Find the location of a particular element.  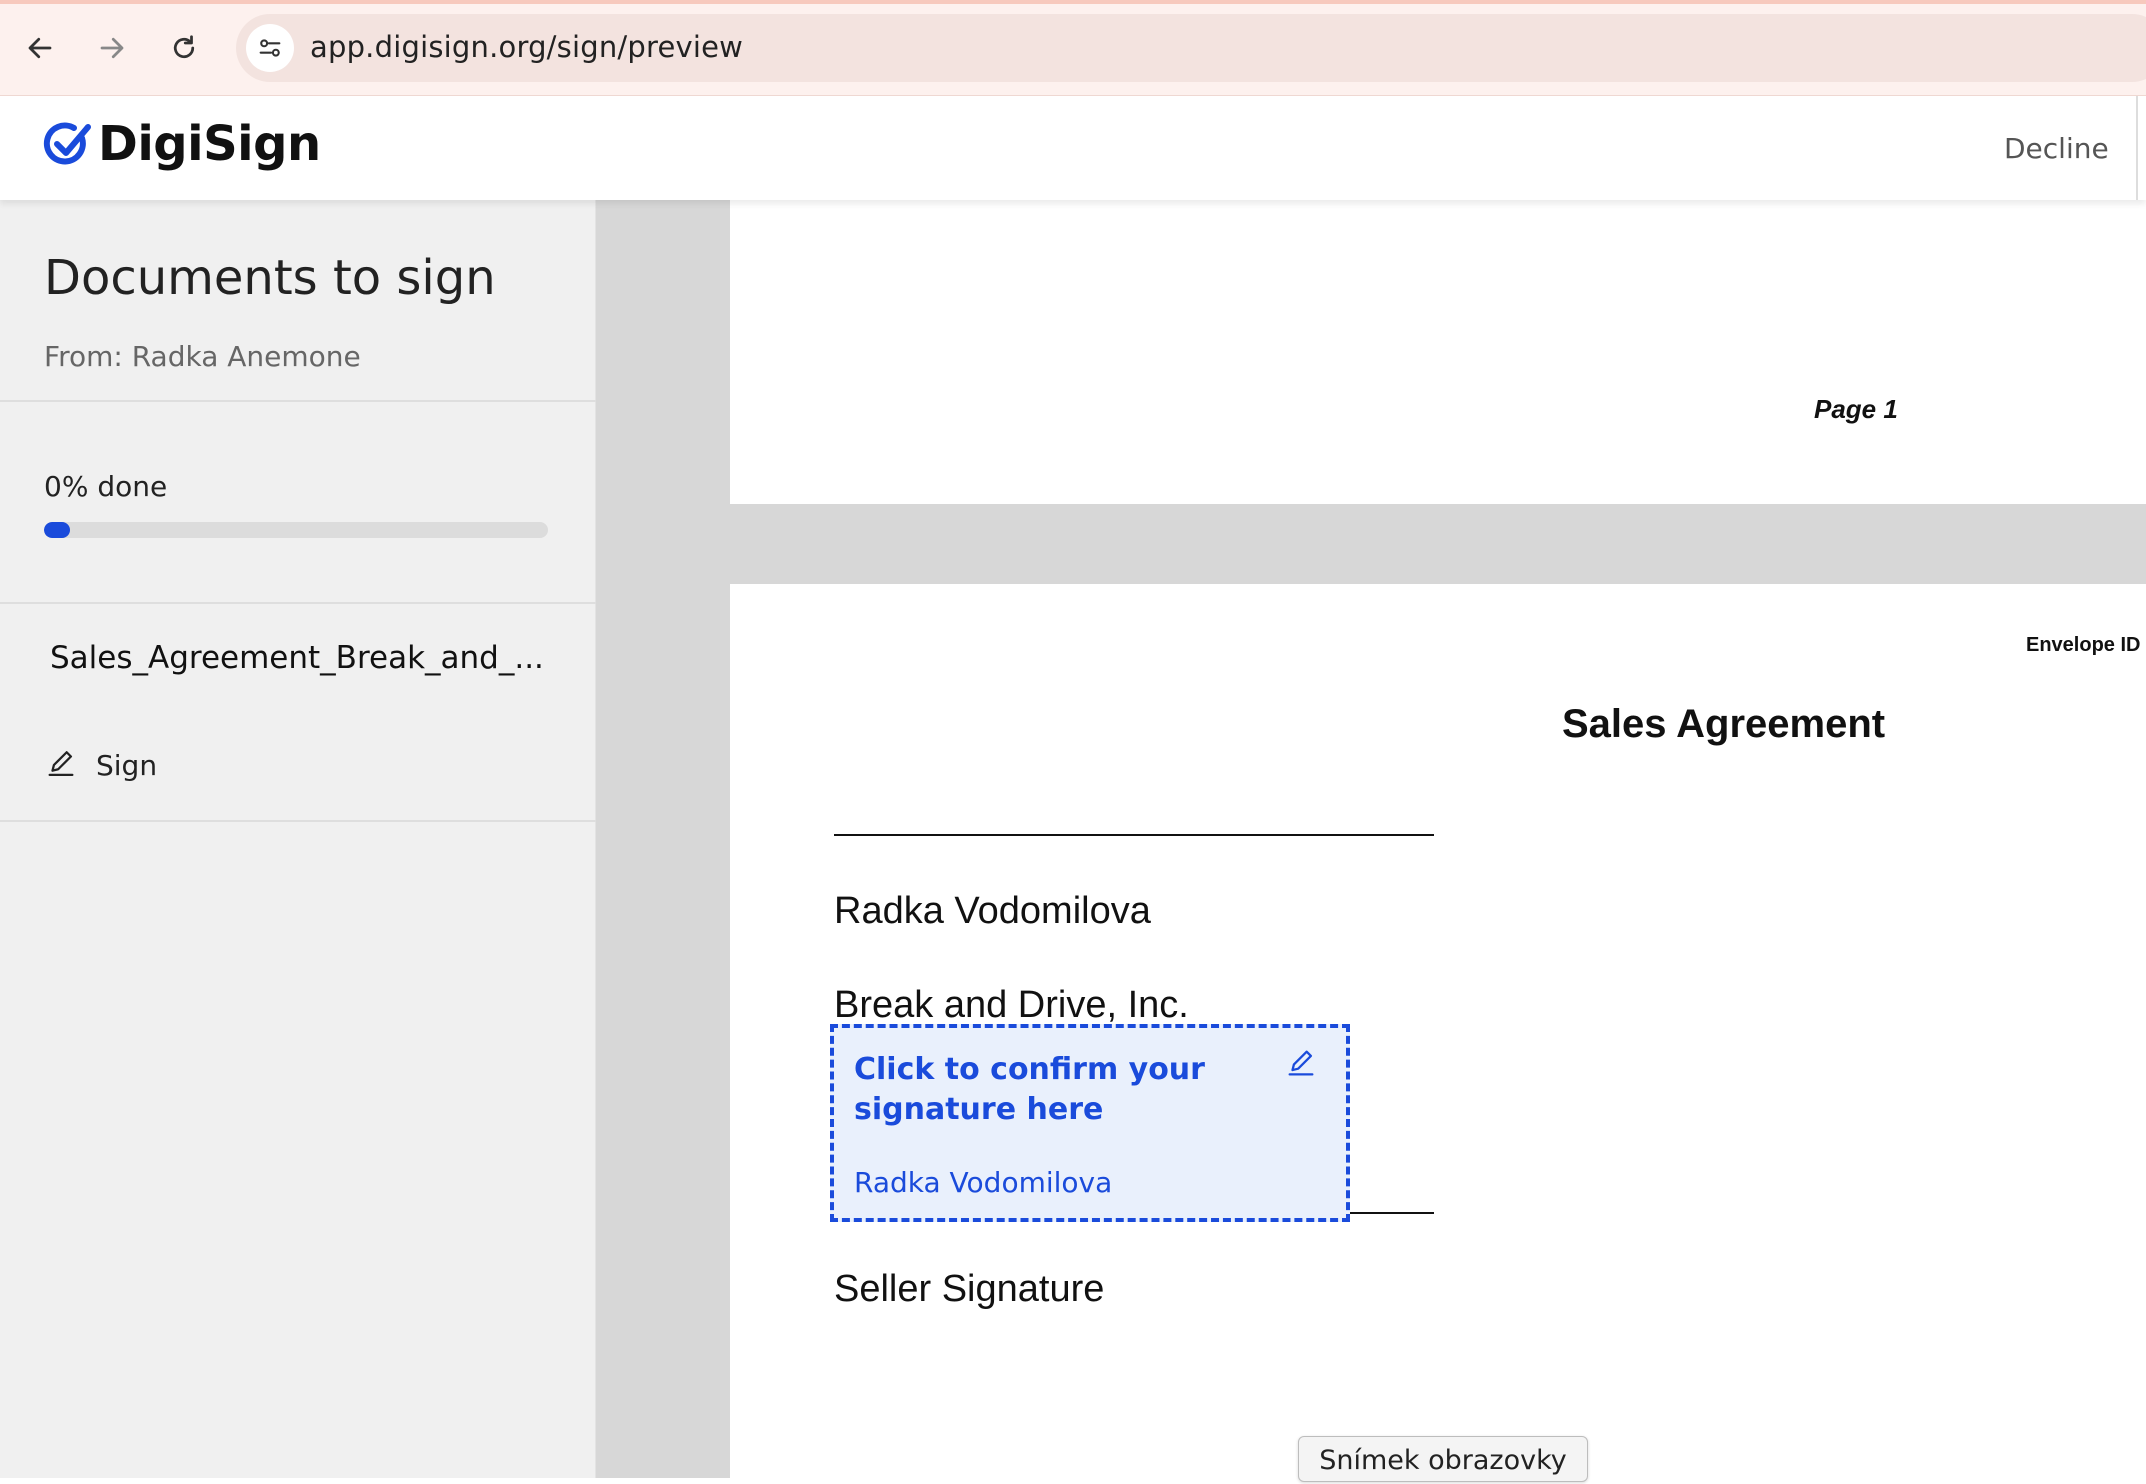

back-button is located at coordinates (40, 48).